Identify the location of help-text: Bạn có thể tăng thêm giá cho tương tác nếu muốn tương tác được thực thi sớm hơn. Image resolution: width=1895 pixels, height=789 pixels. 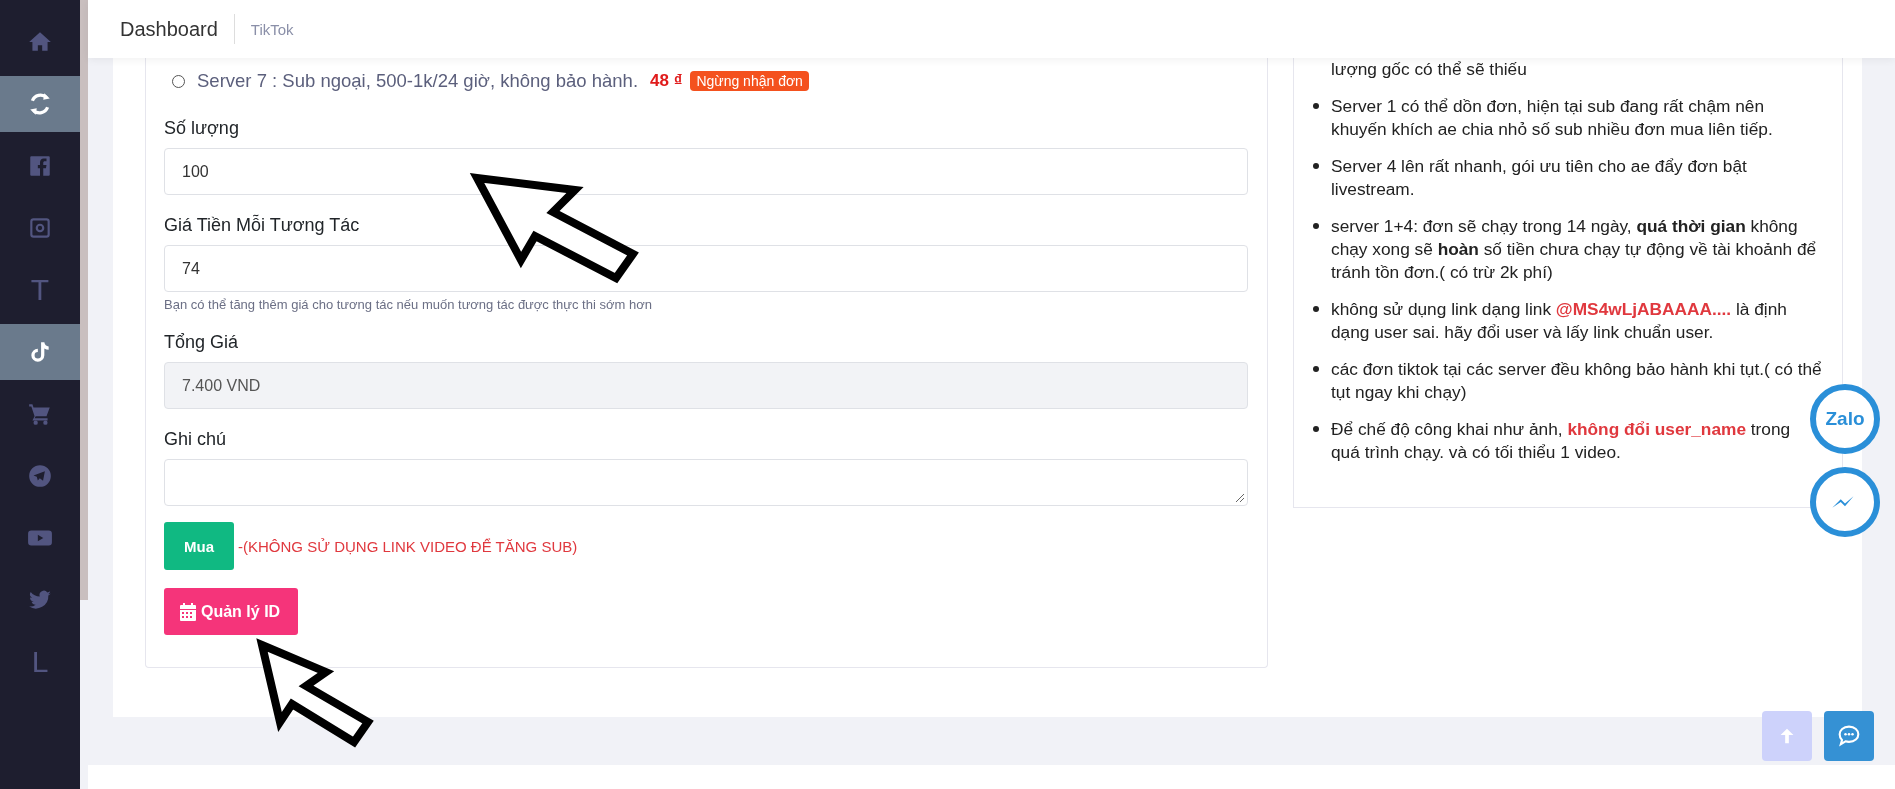
(408, 304).